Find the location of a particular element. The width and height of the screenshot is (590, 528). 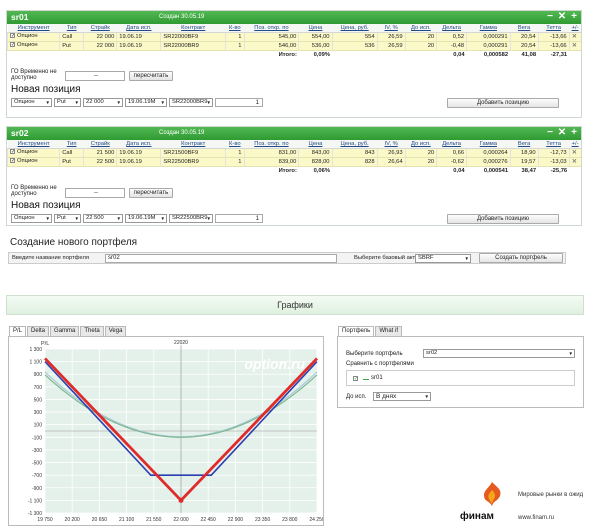

finam-tagline: Мировые рынки в ожид is located at coordinates (551, 495).